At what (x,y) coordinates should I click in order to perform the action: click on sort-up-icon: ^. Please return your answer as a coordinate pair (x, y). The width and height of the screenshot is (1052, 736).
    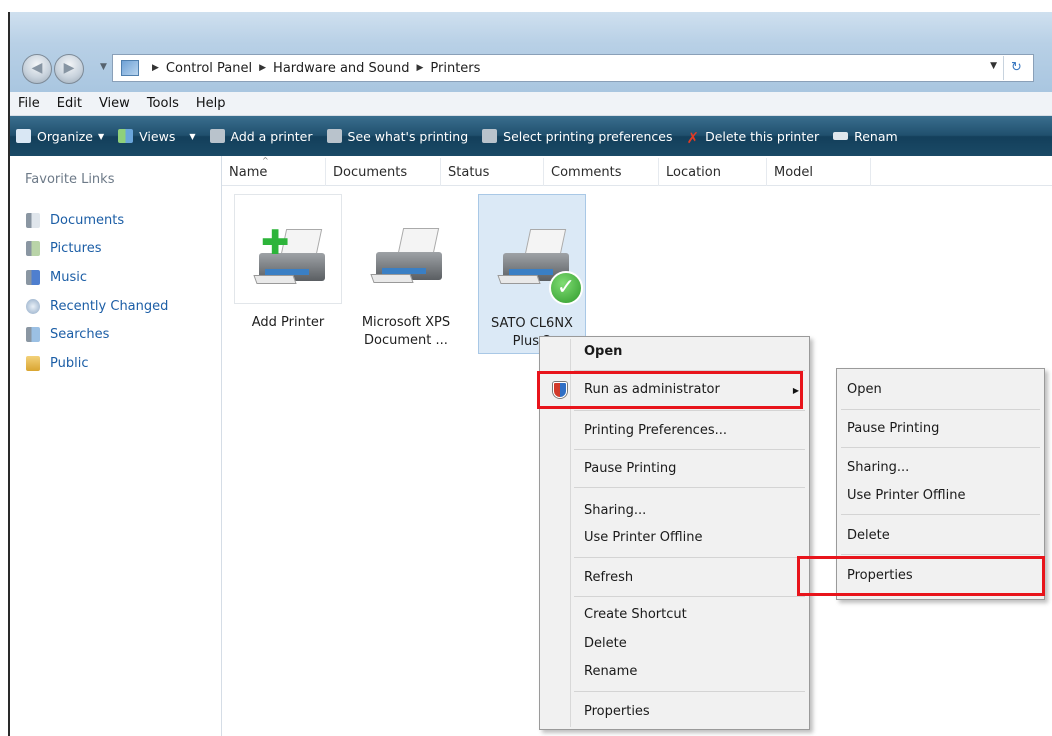
    Looking at the image, I should click on (265, 160).